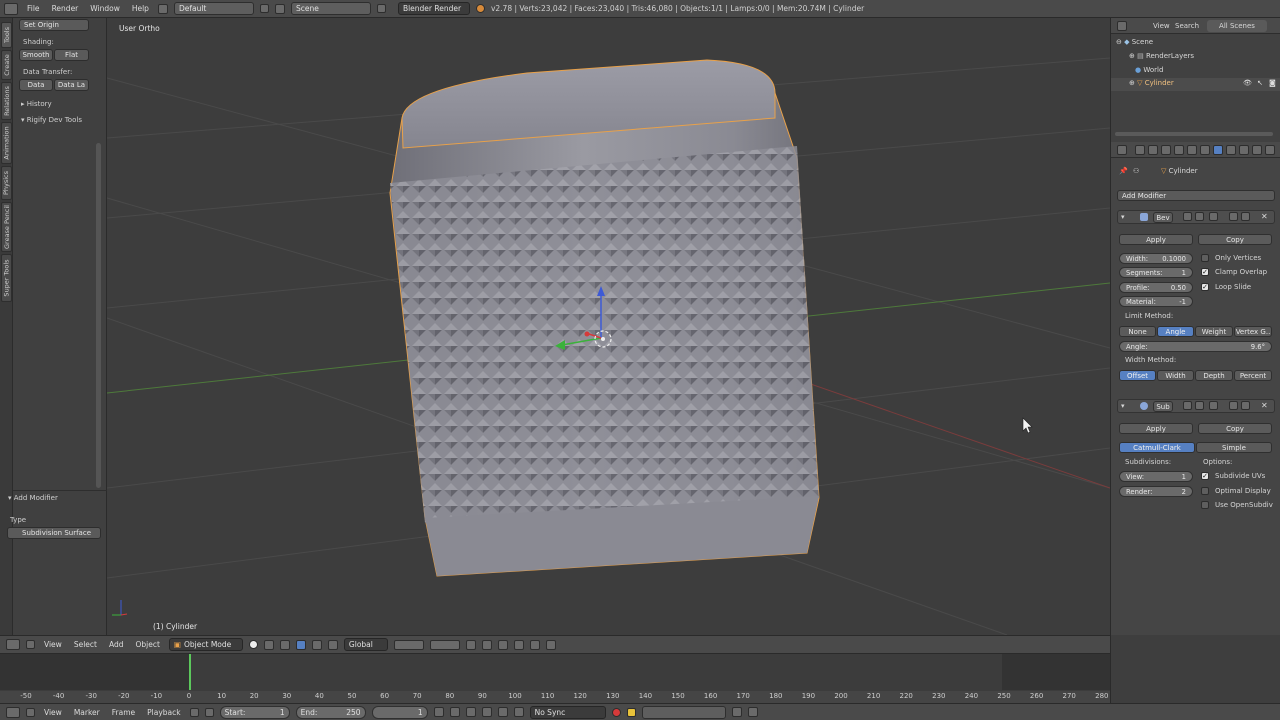 This screenshot has height=720, width=1280. Describe the element at coordinates (54, 533) in the screenshot. I see `modifier-type-selector: Subdivision Surface` at that location.